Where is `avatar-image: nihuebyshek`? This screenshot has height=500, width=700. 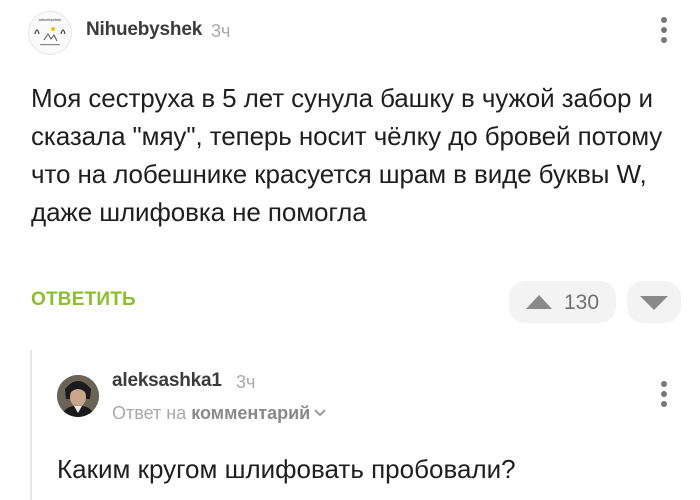
avatar-image: nihuebyshek is located at coordinates (50, 31).